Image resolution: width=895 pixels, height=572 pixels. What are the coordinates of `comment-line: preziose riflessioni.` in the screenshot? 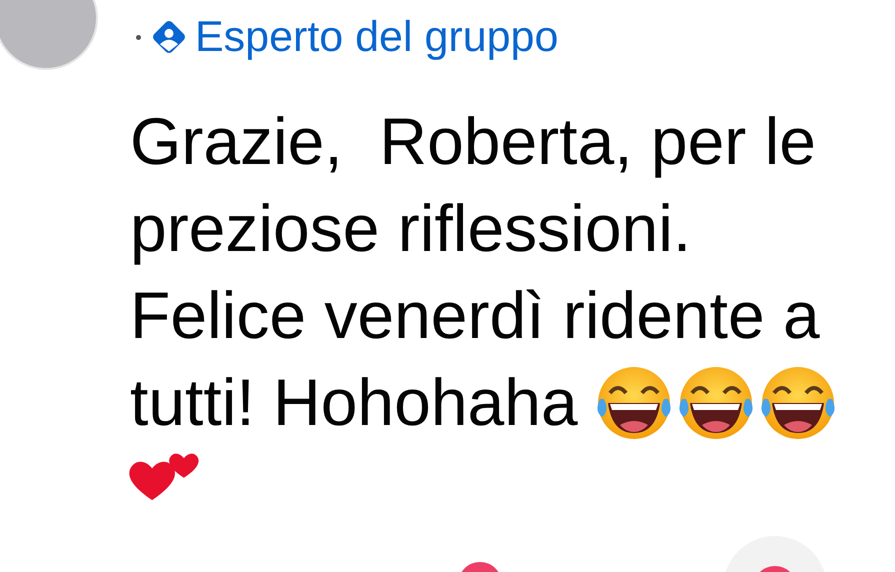 It's located at (411, 228).